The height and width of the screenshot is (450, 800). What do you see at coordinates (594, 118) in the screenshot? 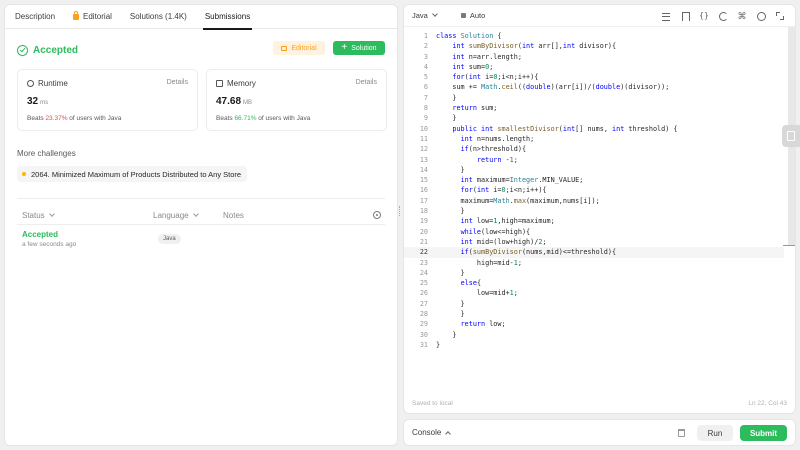
I see `code-line: 9 }` at bounding box center [594, 118].